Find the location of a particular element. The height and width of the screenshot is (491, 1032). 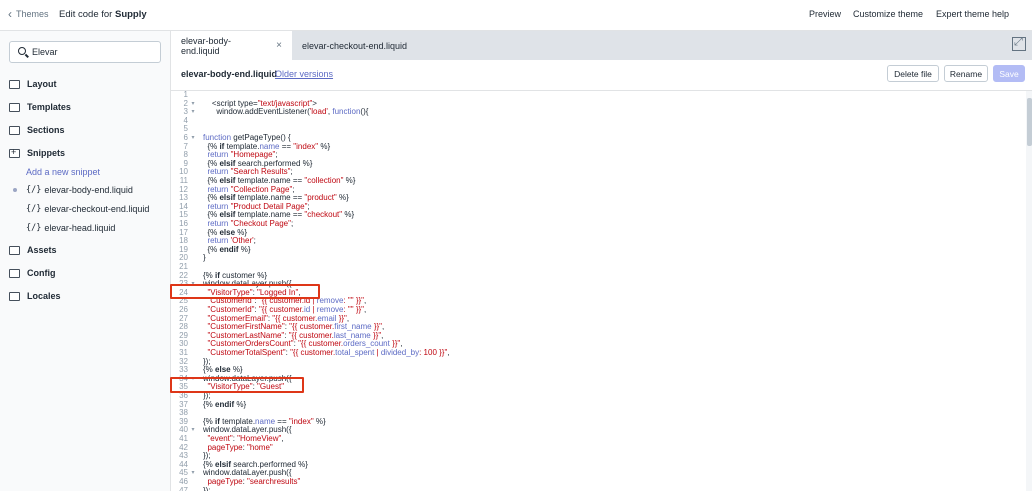

code-token: }); is located at coordinates (207, 488).